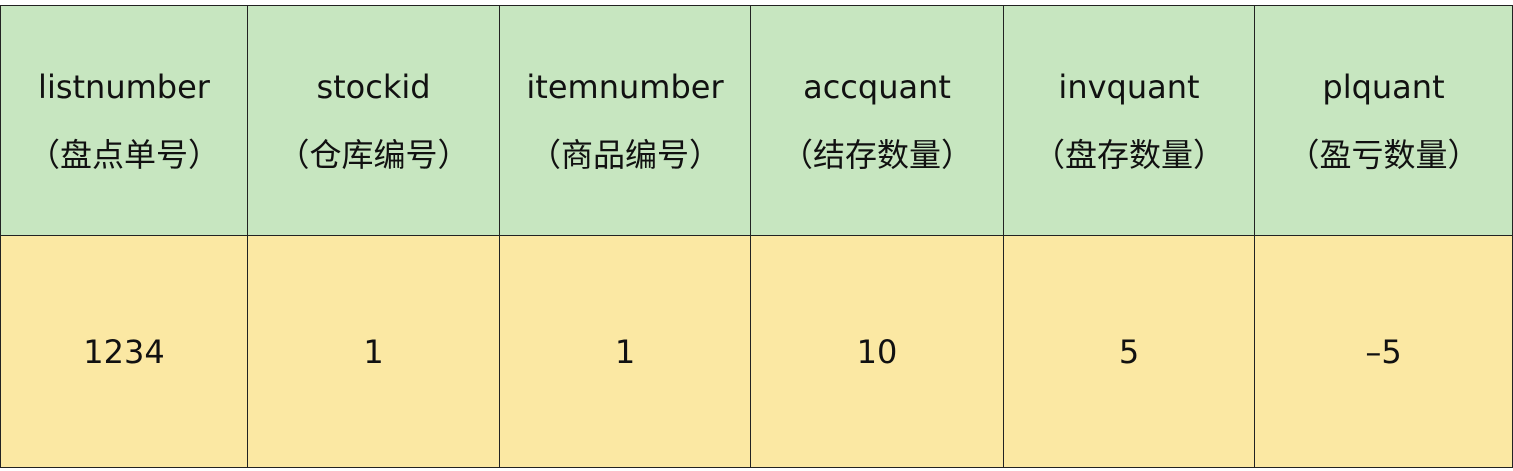 The width and height of the screenshot is (1513, 471). I want to click on header-field-name: invquant, so click(1129, 86).